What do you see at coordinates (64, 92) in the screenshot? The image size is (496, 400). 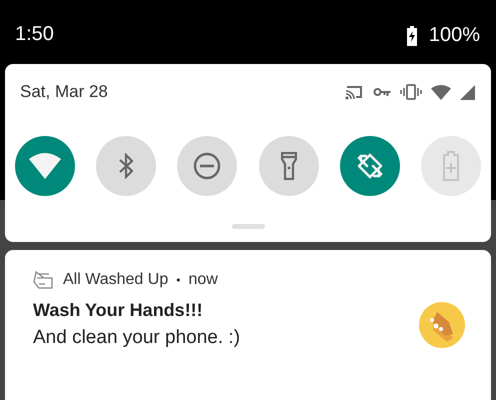 I see `date-text: Sat, Mar 28` at bounding box center [64, 92].